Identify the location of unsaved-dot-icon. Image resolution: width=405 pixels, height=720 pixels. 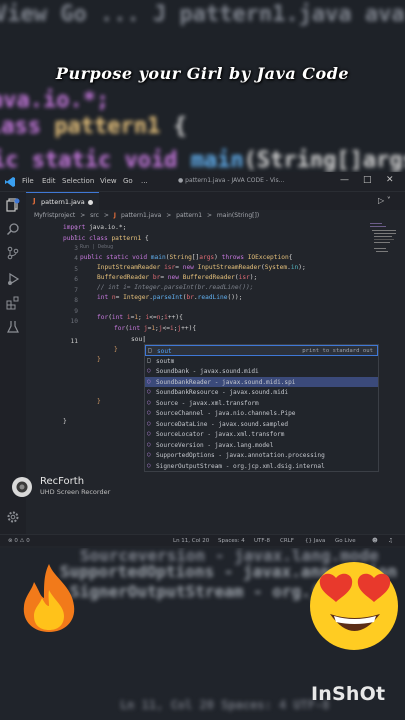
(90, 202).